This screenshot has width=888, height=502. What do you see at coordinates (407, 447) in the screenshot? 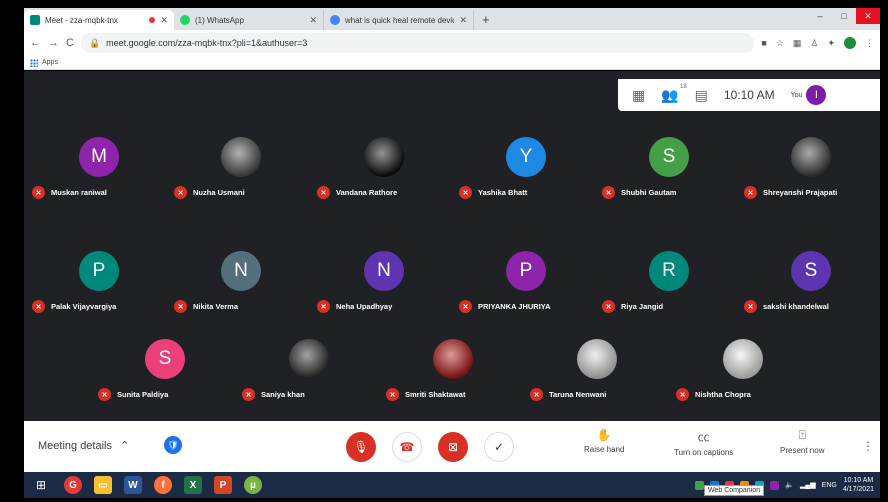
I see `leave-call-button: ☎` at bounding box center [407, 447].